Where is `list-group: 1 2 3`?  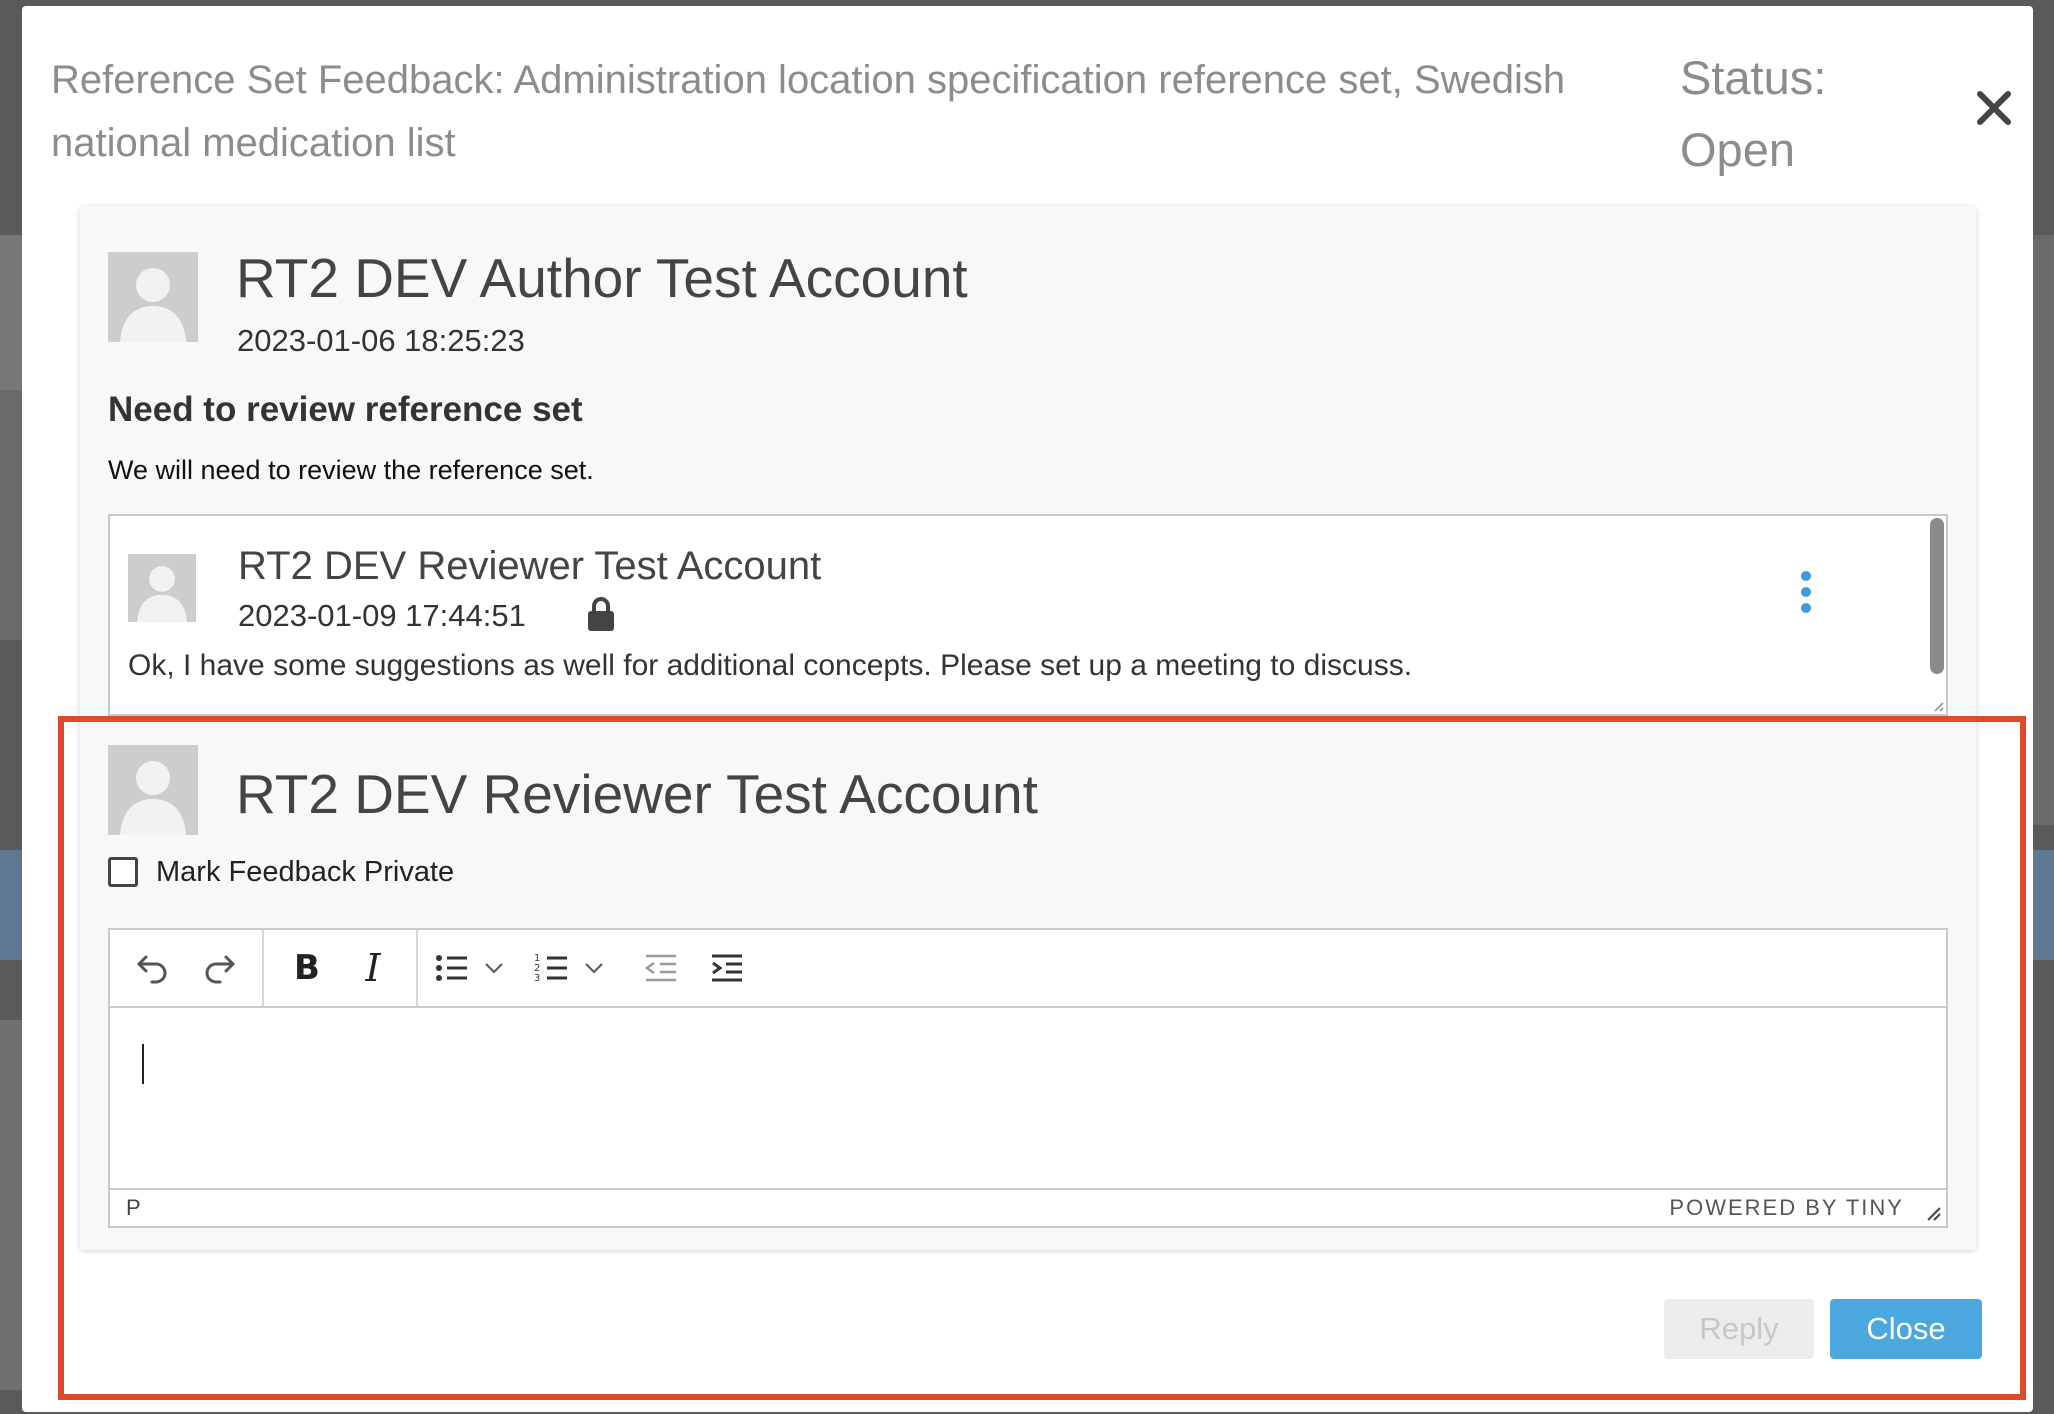 list-group: 1 2 3 is located at coordinates (594, 968).